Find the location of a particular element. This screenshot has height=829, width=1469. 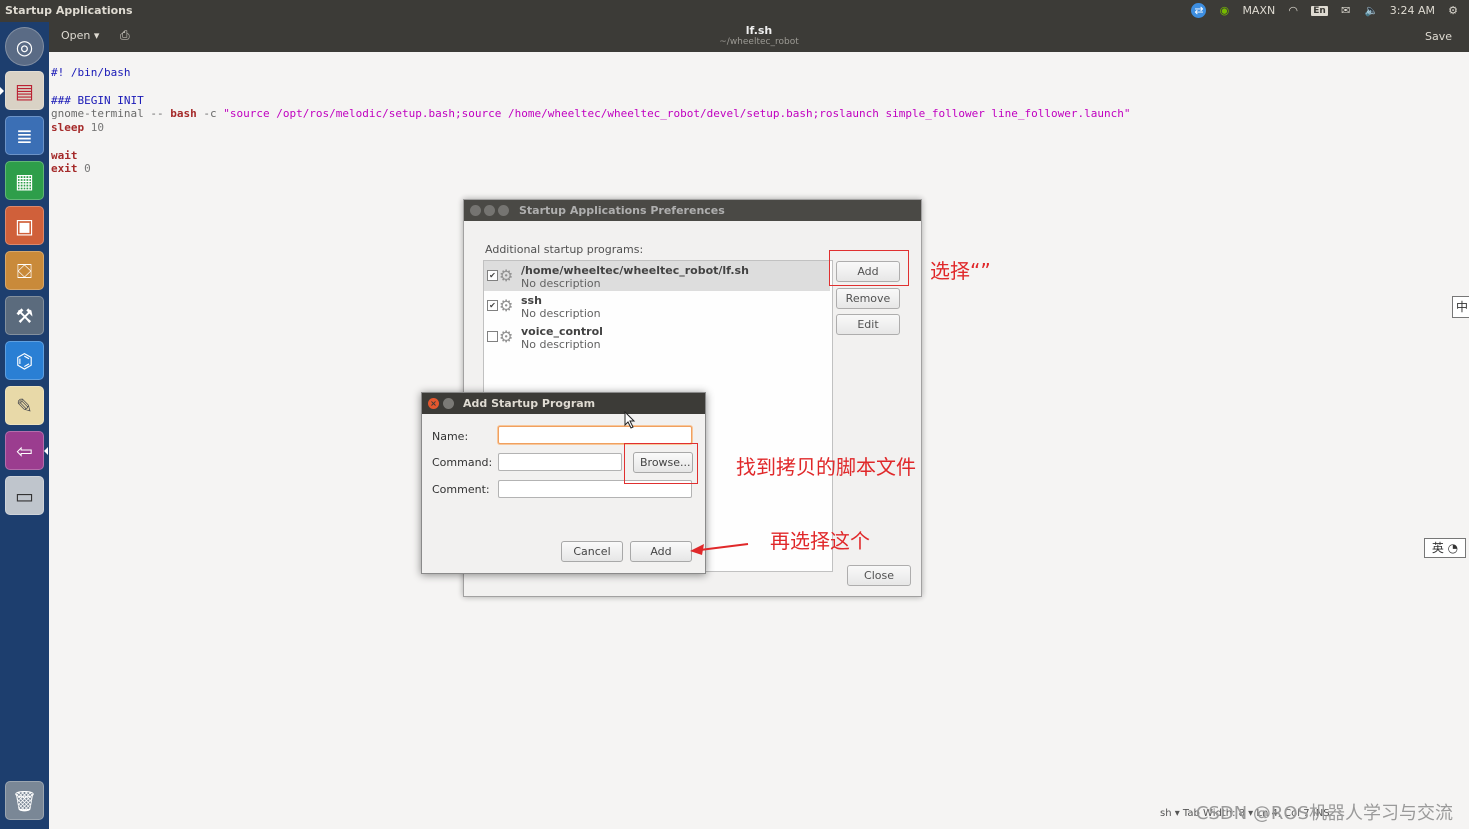

code-line-6: exit 0 is located at coordinates (71, 168).